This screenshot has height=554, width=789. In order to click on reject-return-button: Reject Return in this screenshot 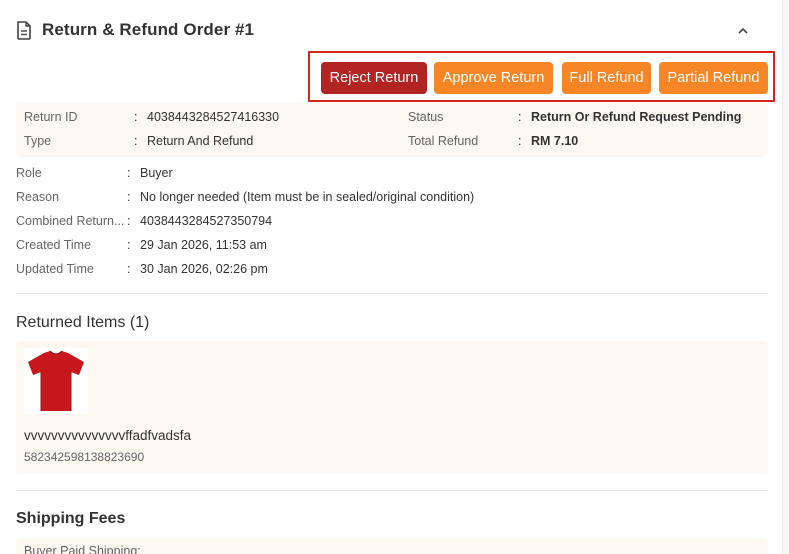, I will do `click(374, 78)`.